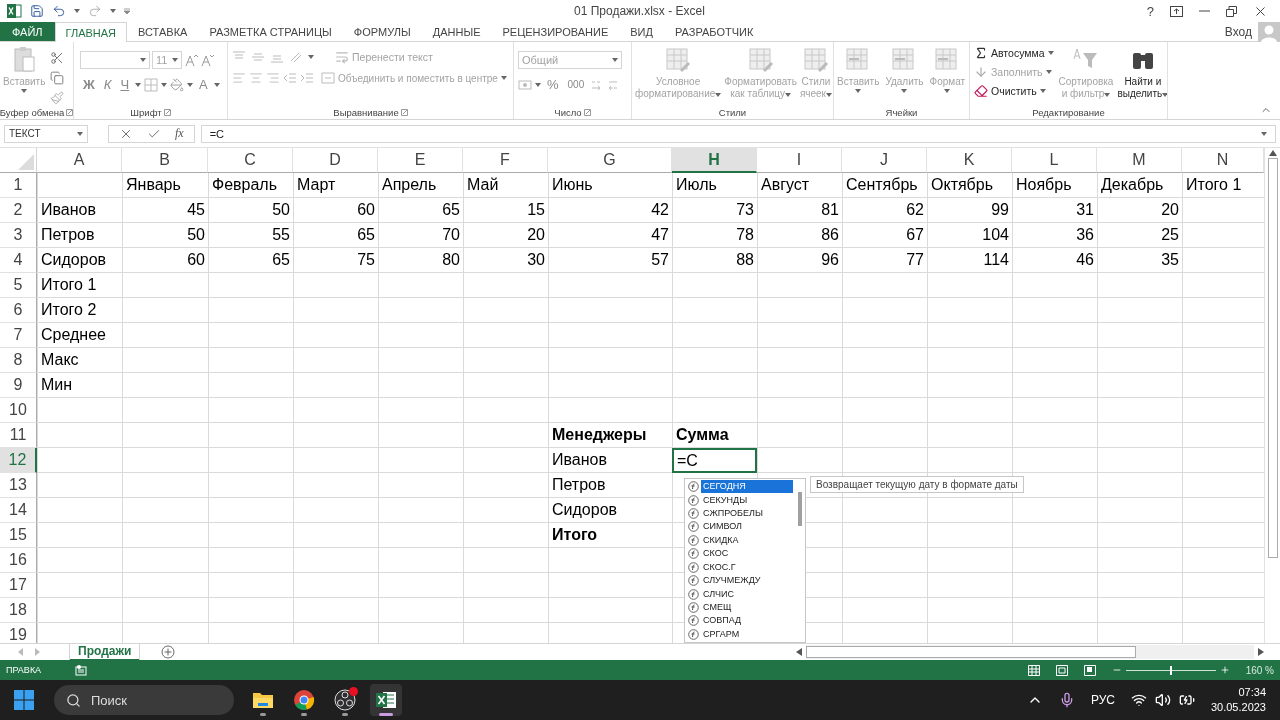  What do you see at coordinates (1014, 53) in the screenshot?
I see `autosum-button: Автосумма` at bounding box center [1014, 53].